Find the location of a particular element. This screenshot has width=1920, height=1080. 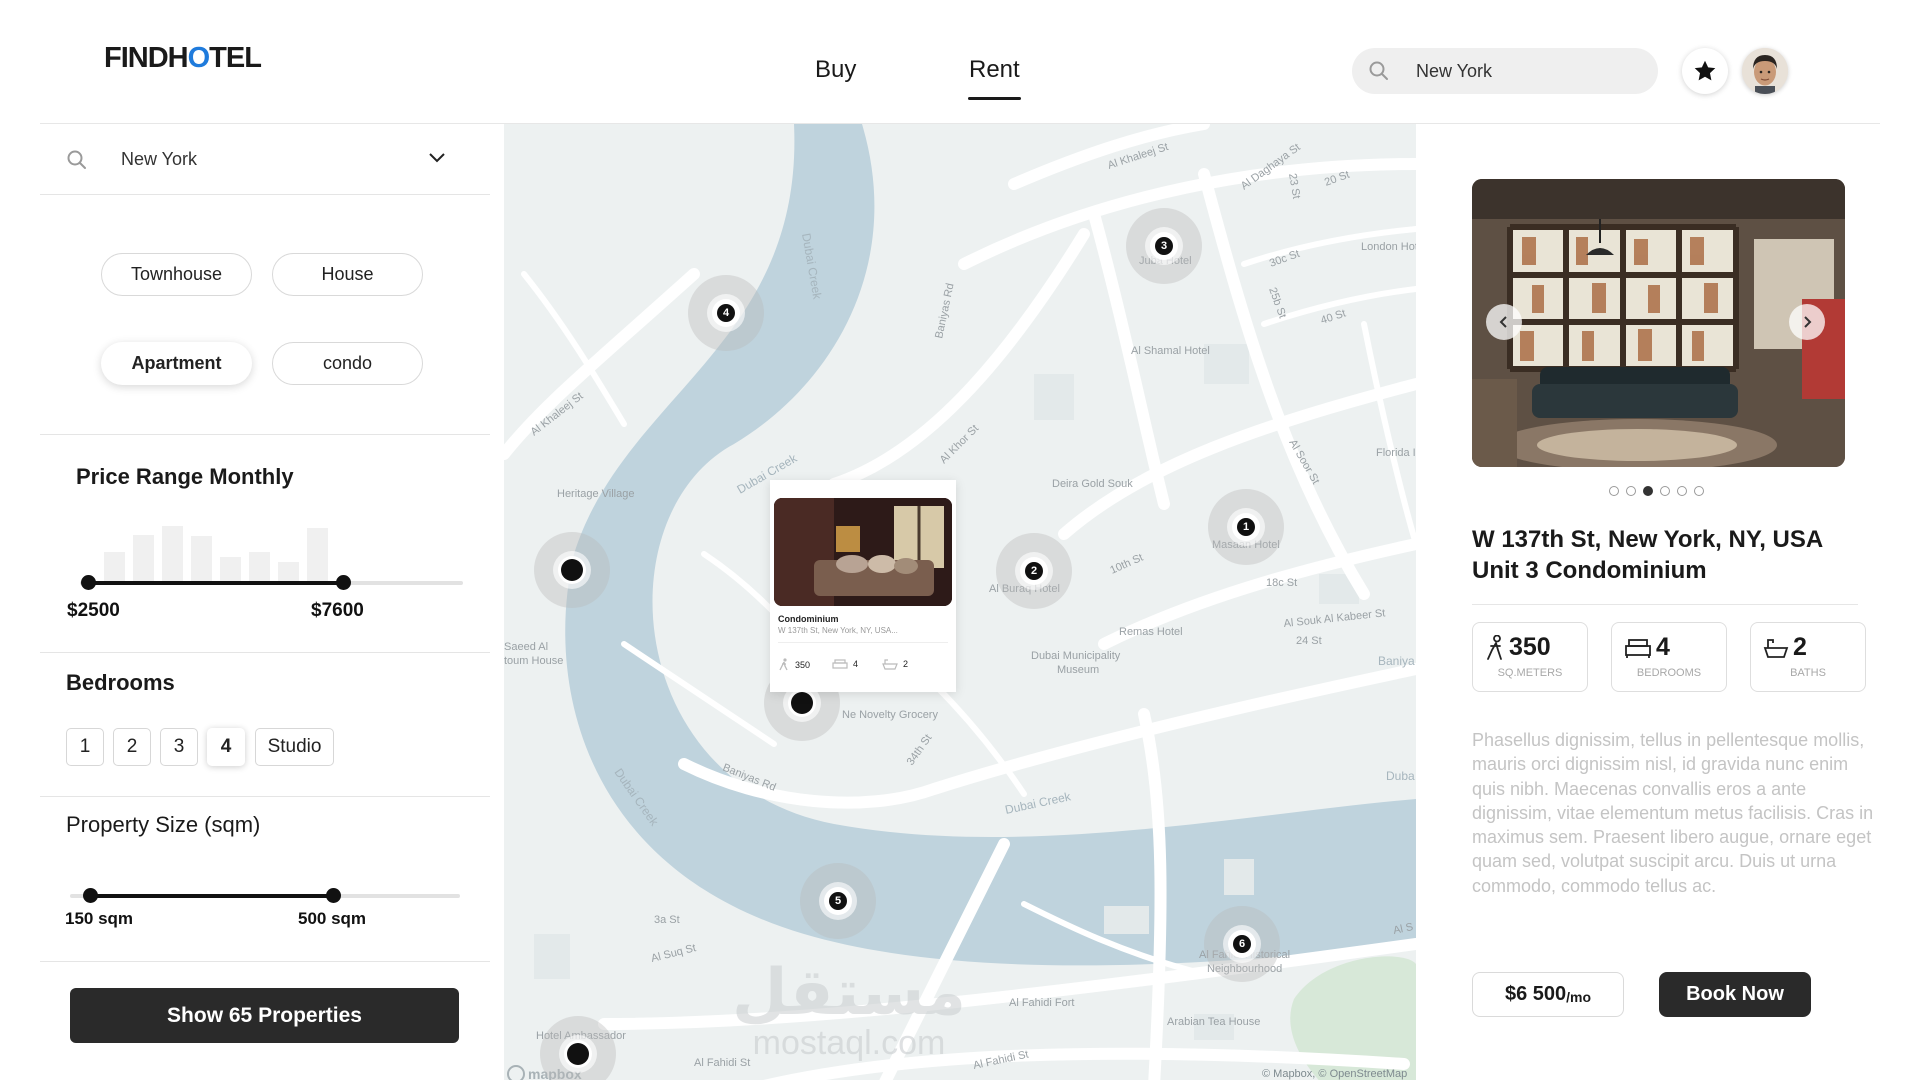

bedroom-option-2: 2 is located at coordinates (132, 747).